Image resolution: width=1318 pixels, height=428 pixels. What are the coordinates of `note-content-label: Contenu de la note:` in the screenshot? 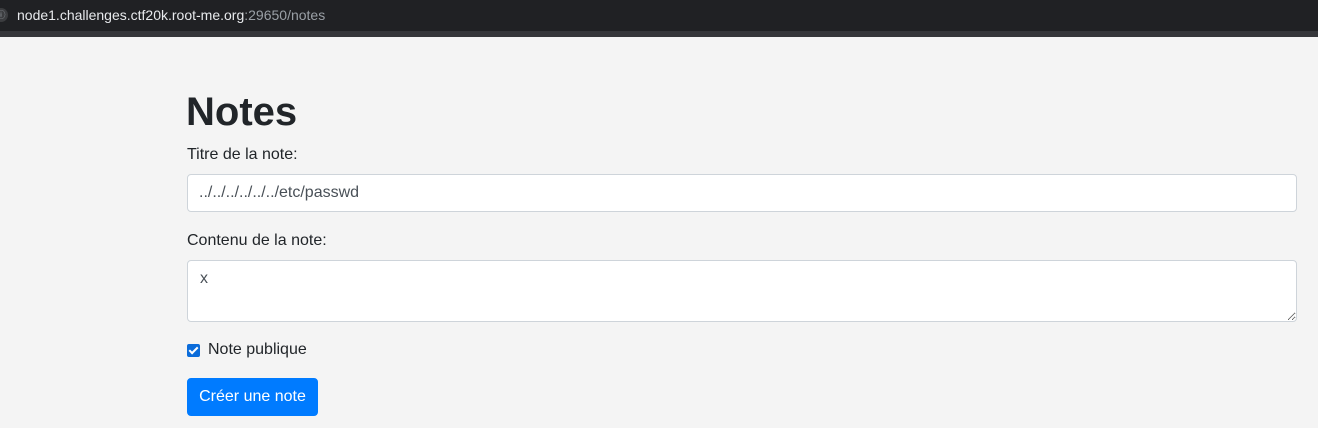 It's located at (257, 240).